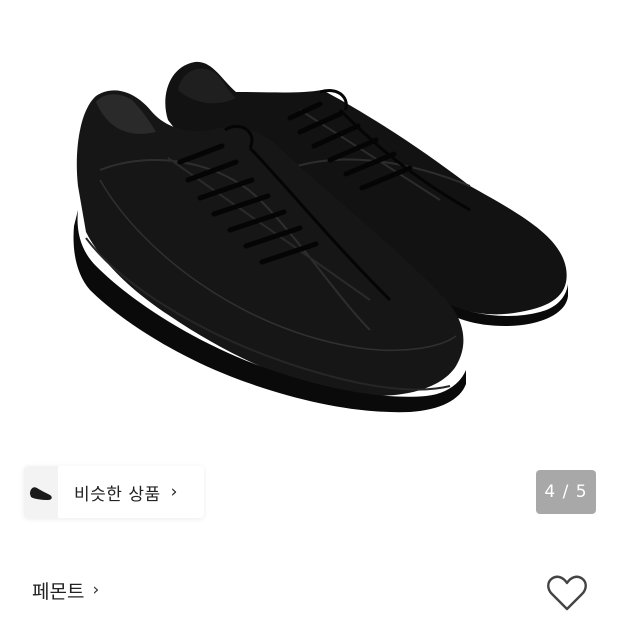 Image resolution: width=620 pixels, height=620 pixels. What do you see at coordinates (567, 594) in the screenshot?
I see `heart-outline-icon` at bounding box center [567, 594].